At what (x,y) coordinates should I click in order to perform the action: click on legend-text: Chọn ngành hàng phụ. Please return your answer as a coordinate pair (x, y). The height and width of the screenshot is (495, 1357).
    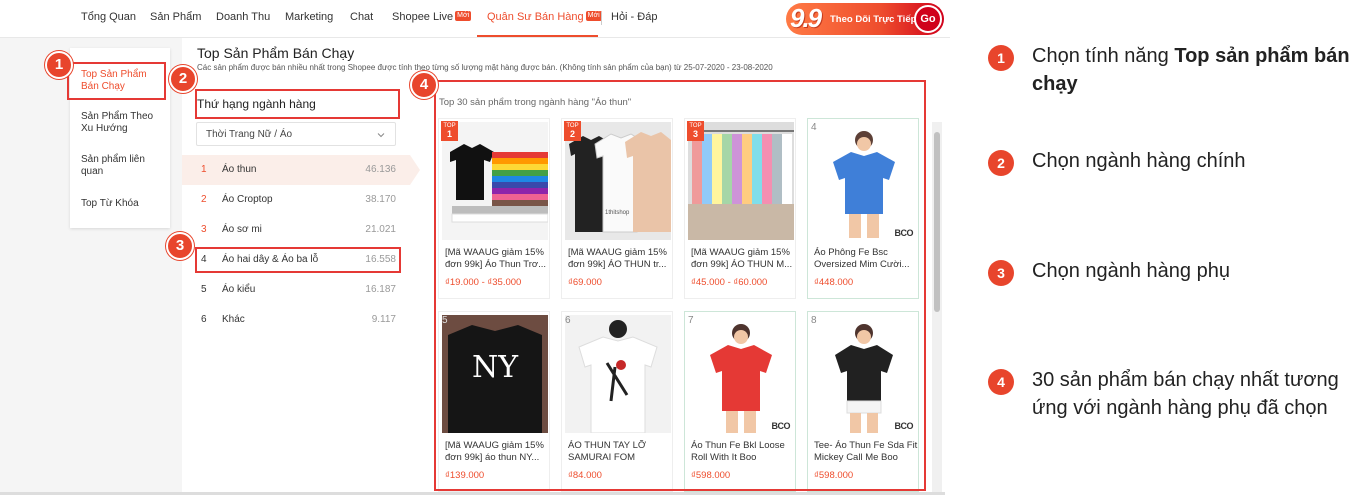
    Looking at the image, I should click on (1131, 271).